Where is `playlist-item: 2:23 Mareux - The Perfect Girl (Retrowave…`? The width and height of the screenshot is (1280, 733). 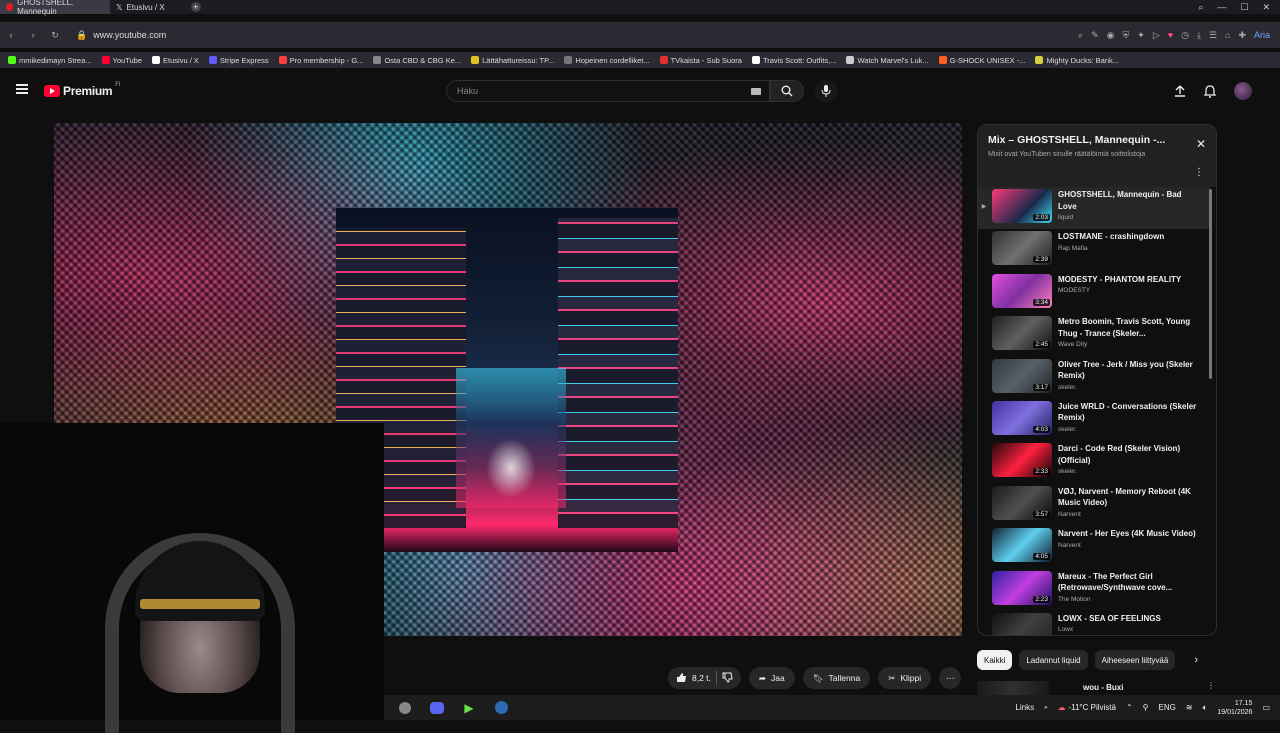
playlist-item: 2:23 Mareux - The Perfect Girl (Retrowave… is located at coordinates (1094, 590).